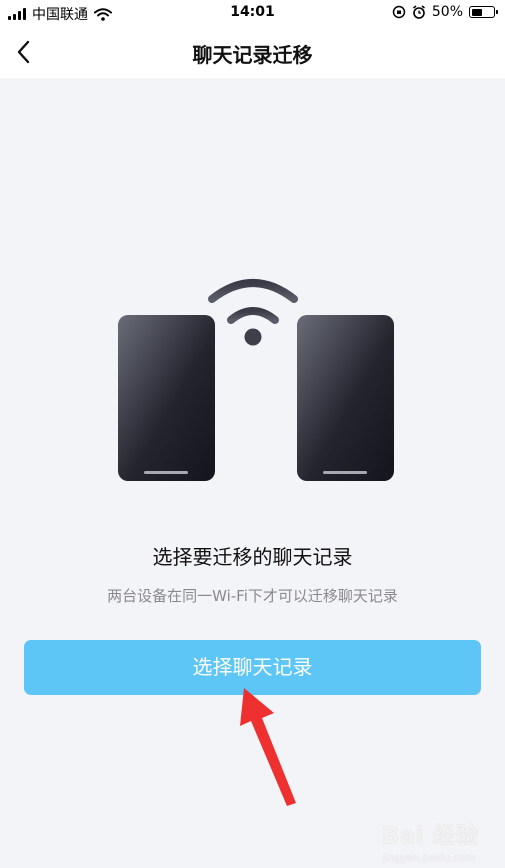 The height and width of the screenshot is (868, 505). What do you see at coordinates (252, 13) in the screenshot?
I see `status-bar: 中国联通 14:01 50%` at bounding box center [252, 13].